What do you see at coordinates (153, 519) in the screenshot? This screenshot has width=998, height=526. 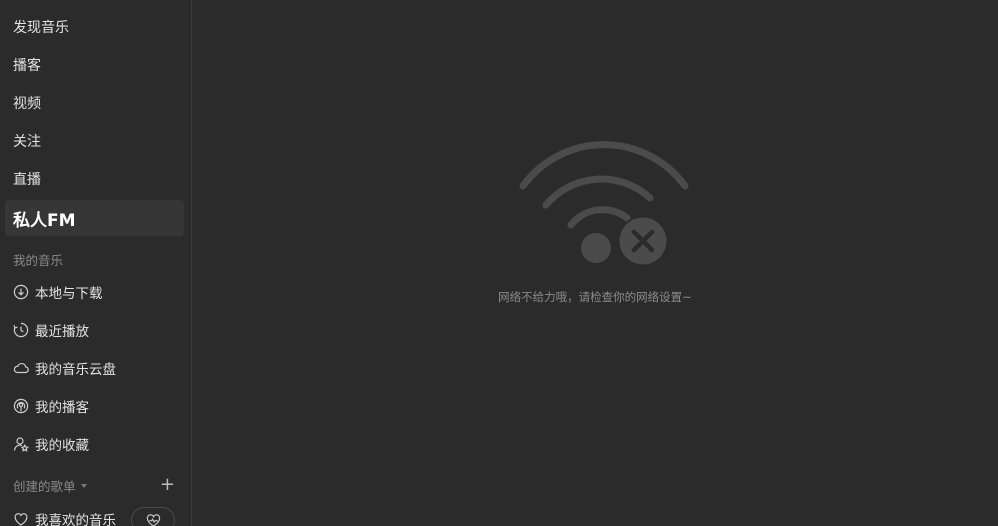 I see `heartbeat-icon` at bounding box center [153, 519].